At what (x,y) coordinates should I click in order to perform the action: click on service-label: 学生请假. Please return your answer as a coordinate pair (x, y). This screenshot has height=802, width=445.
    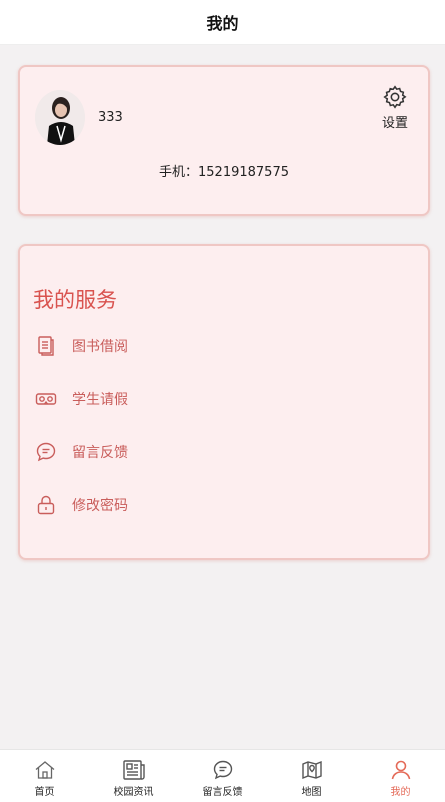
    Looking at the image, I should click on (100, 400).